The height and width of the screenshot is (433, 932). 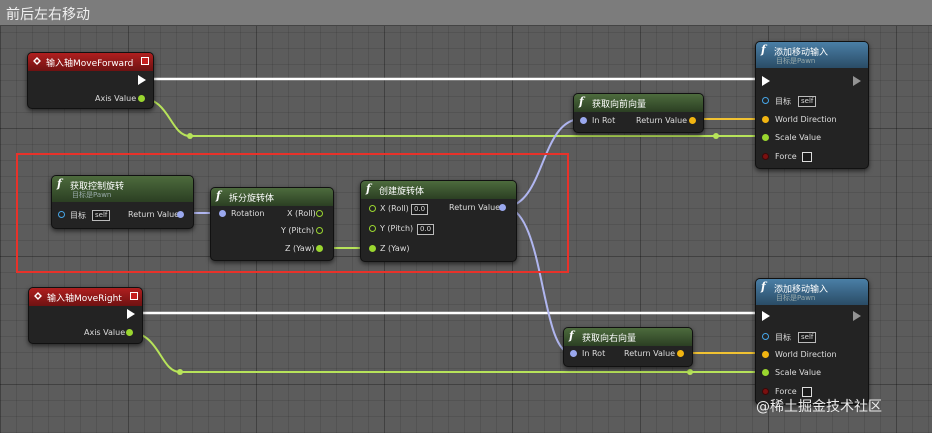 I want to click on node-header: f 获取向前向量, so click(x=638, y=103).